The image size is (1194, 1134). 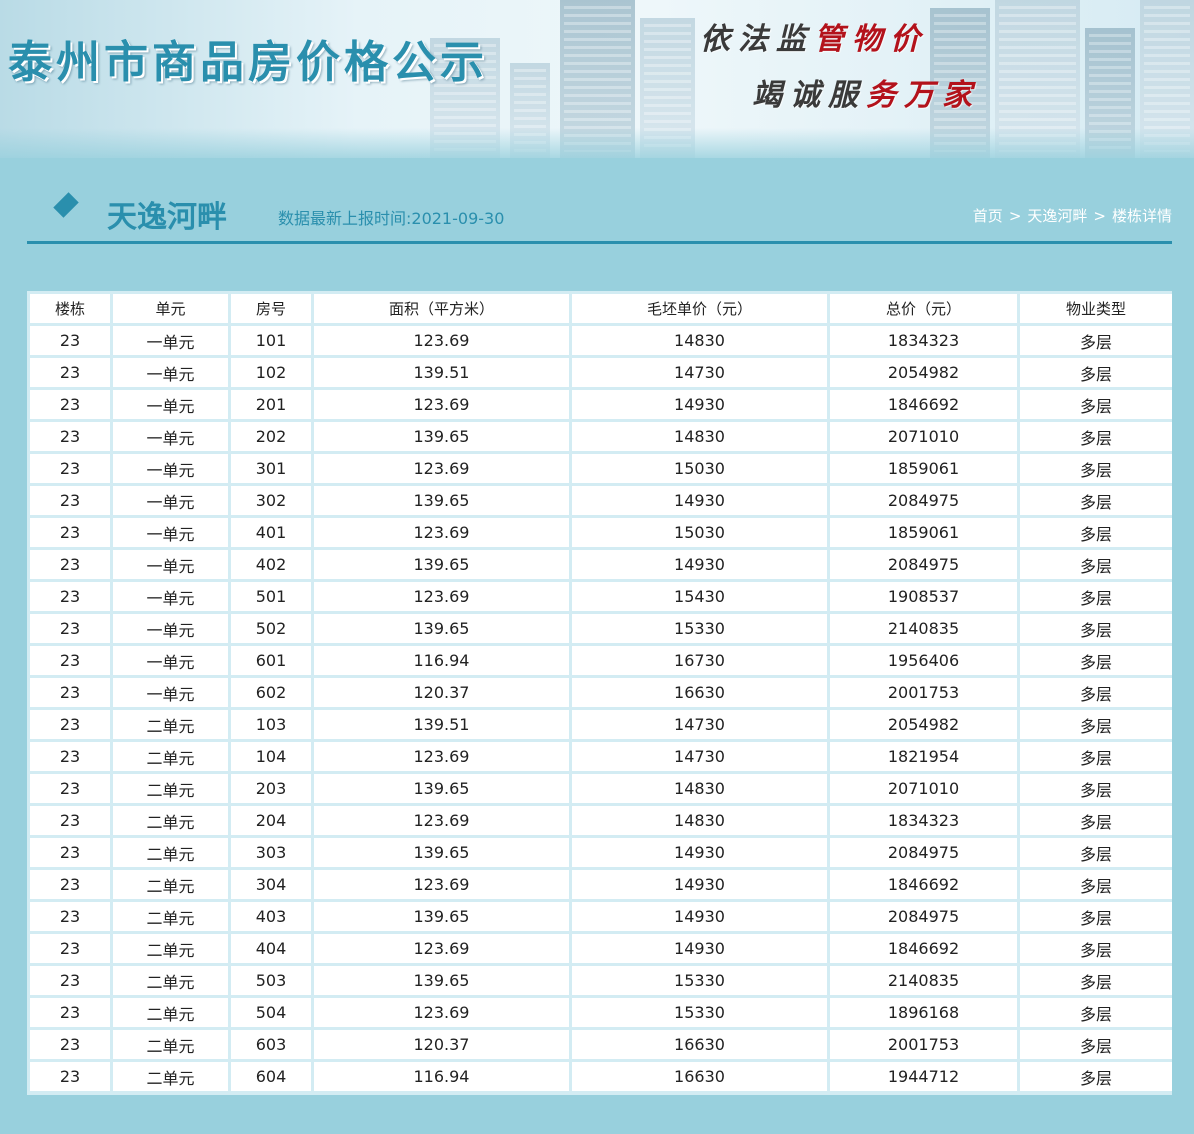 I want to click on unit-price-cell: 16730, so click(x=699, y=660).